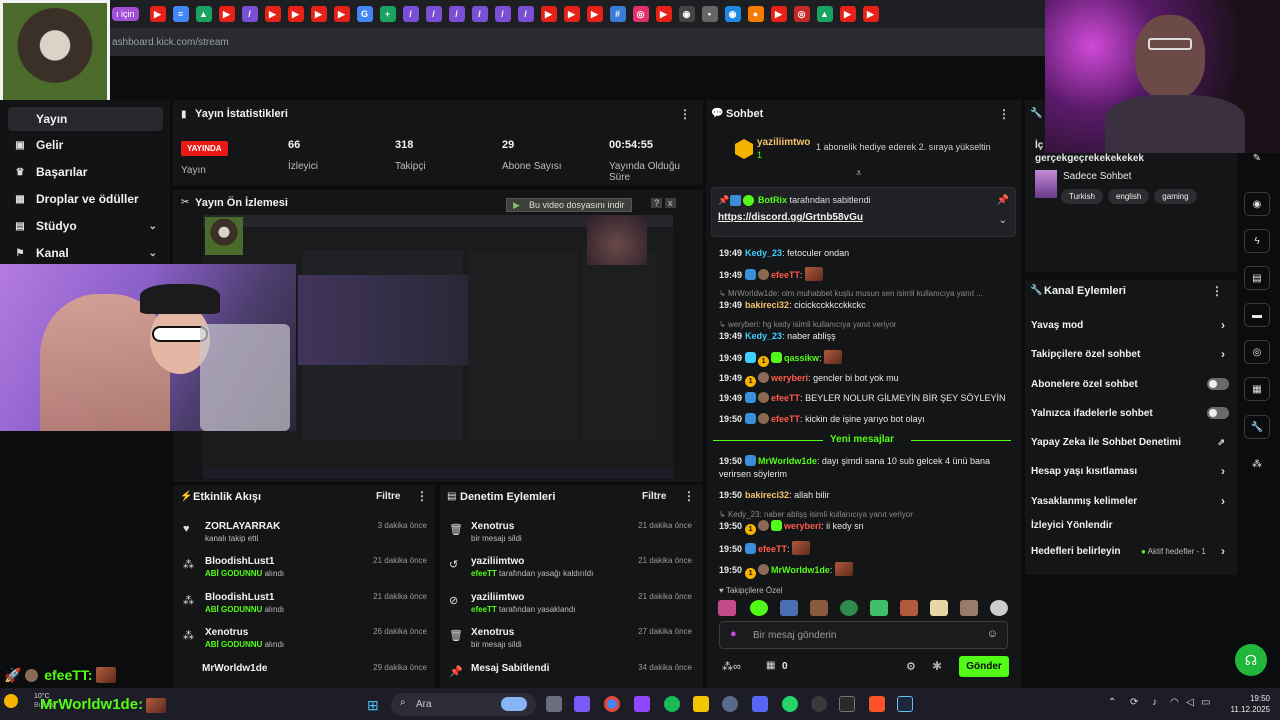 The image size is (1280, 720). What do you see at coordinates (89, 705) in the screenshot?
I see `weather-widget: 10°C Bulutlu MrWorldw1de:` at bounding box center [89, 705].